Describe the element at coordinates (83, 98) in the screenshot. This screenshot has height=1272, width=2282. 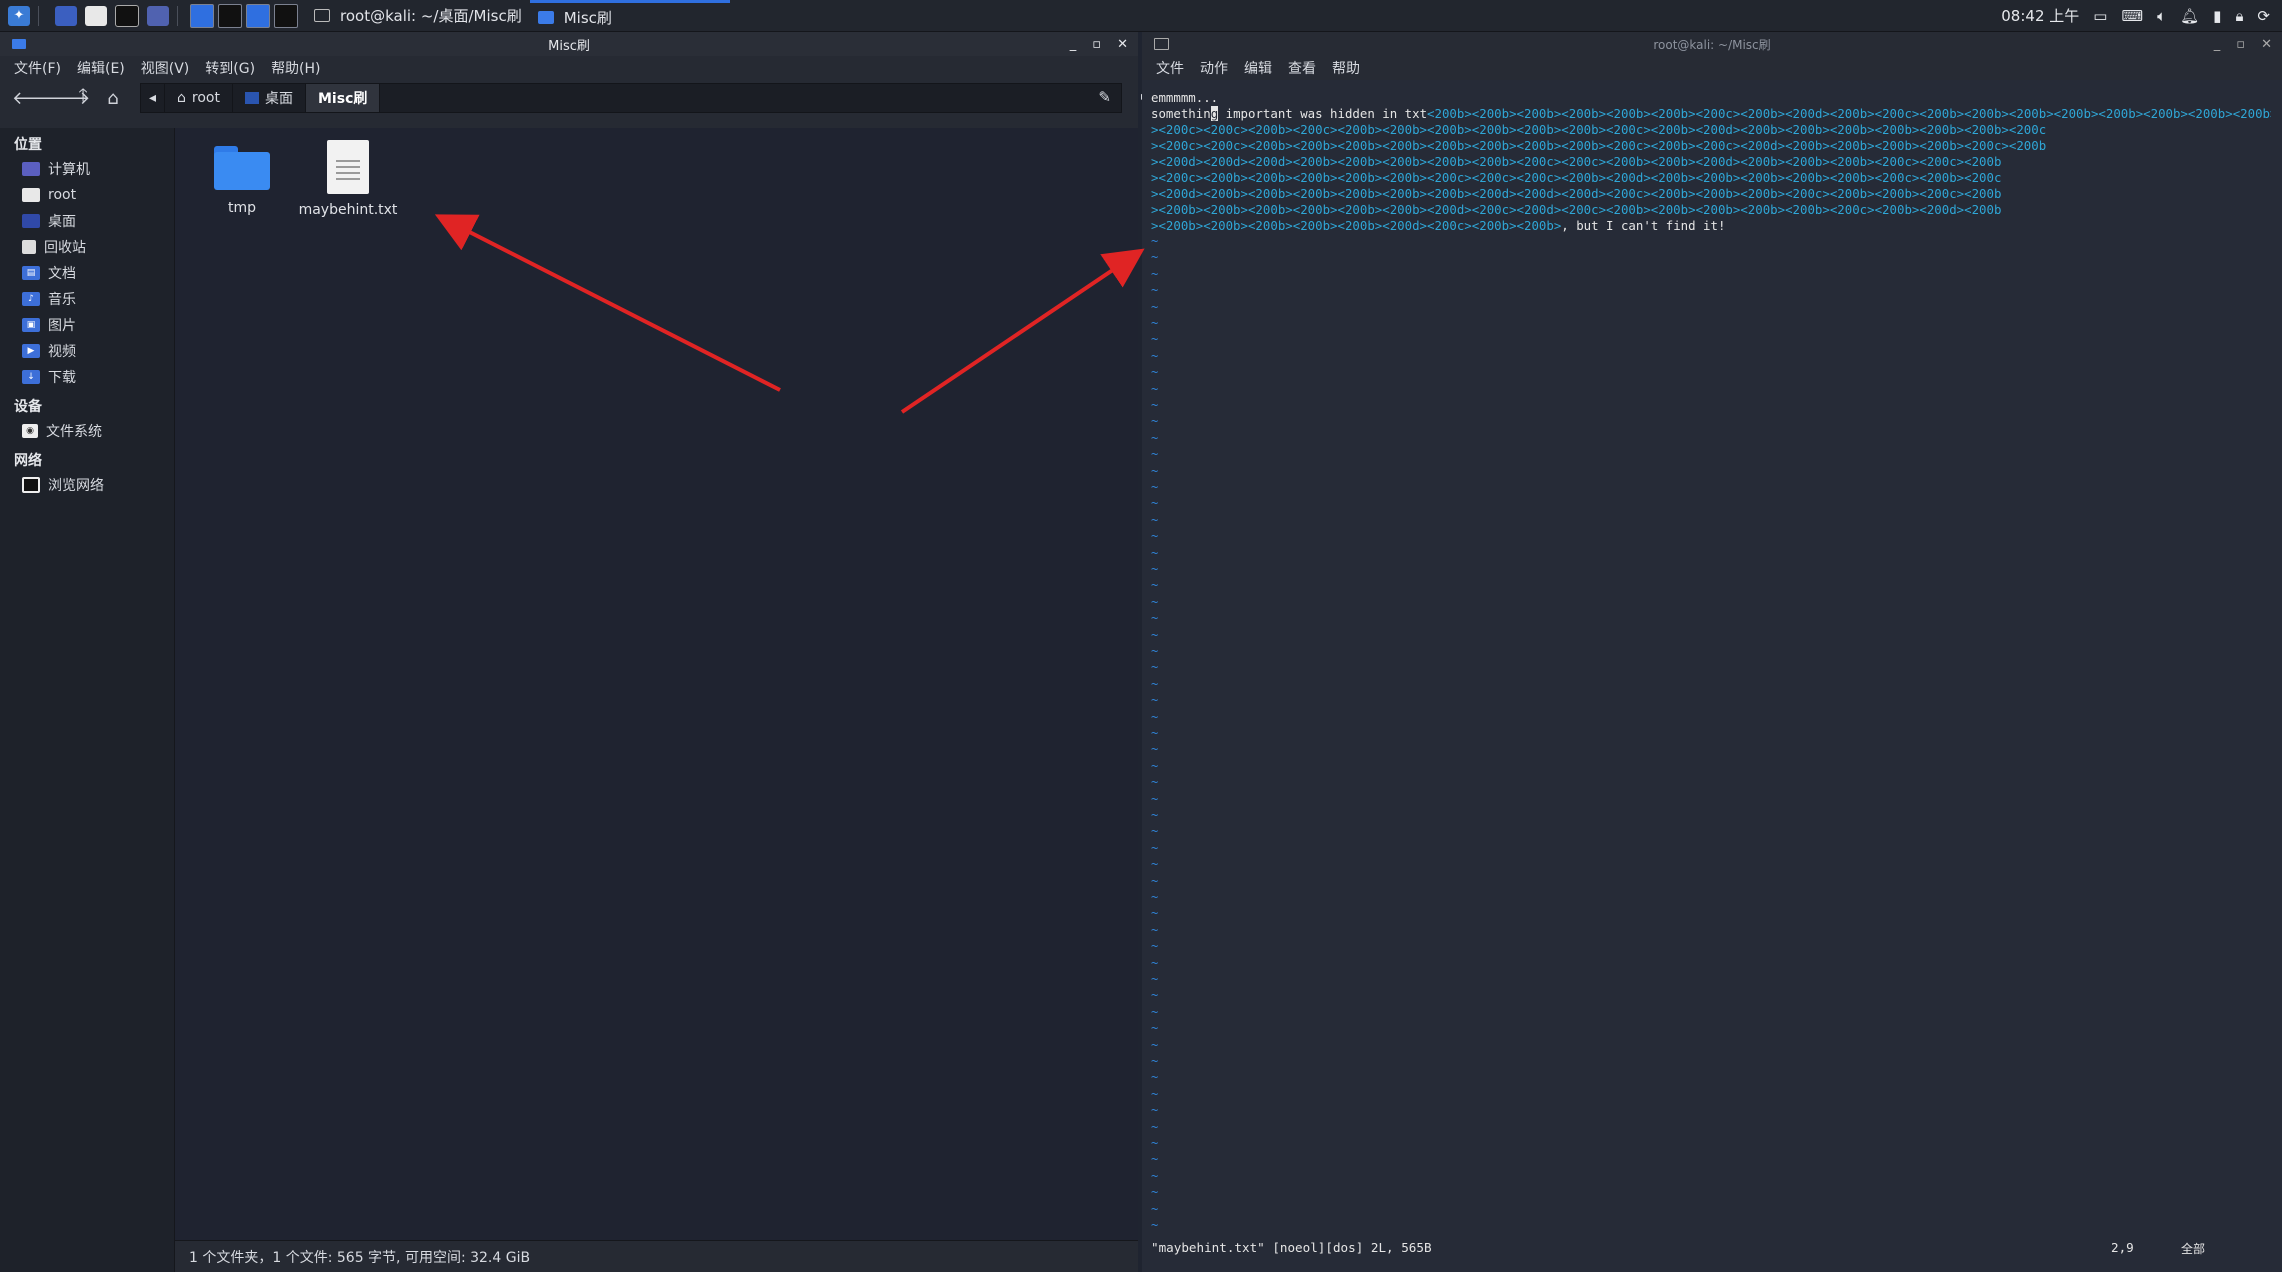
I see `up-arrow-icon: 🡑` at that location.